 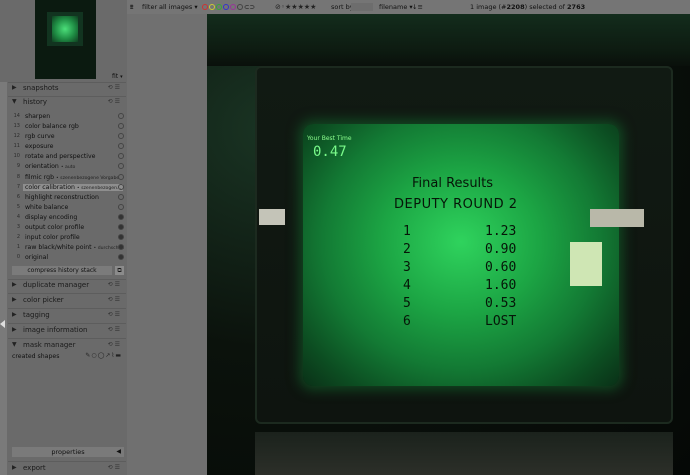 What do you see at coordinates (501, 285) in the screenshot?
I see `score-value: 1.60` at bounding box center [501, 285].